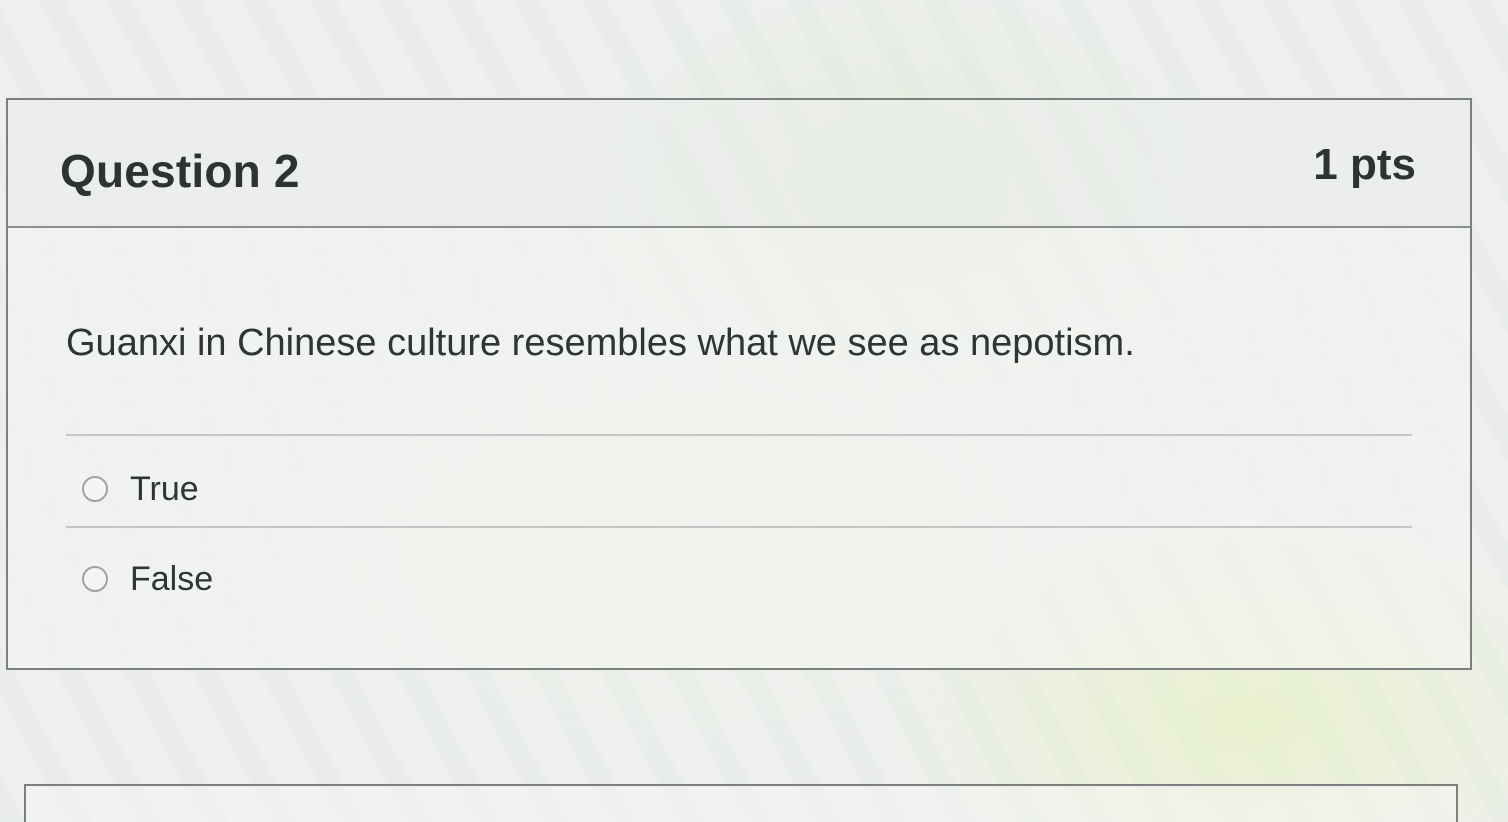 This screenshot has width=1508, height=822. I want to click on answer-option-false: False, so click(147, 579).